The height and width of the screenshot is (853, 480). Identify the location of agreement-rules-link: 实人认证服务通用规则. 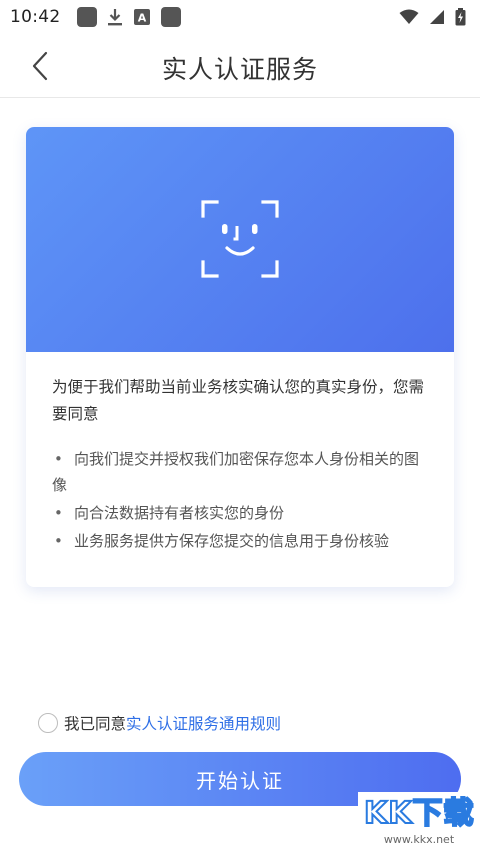
(203, 723).